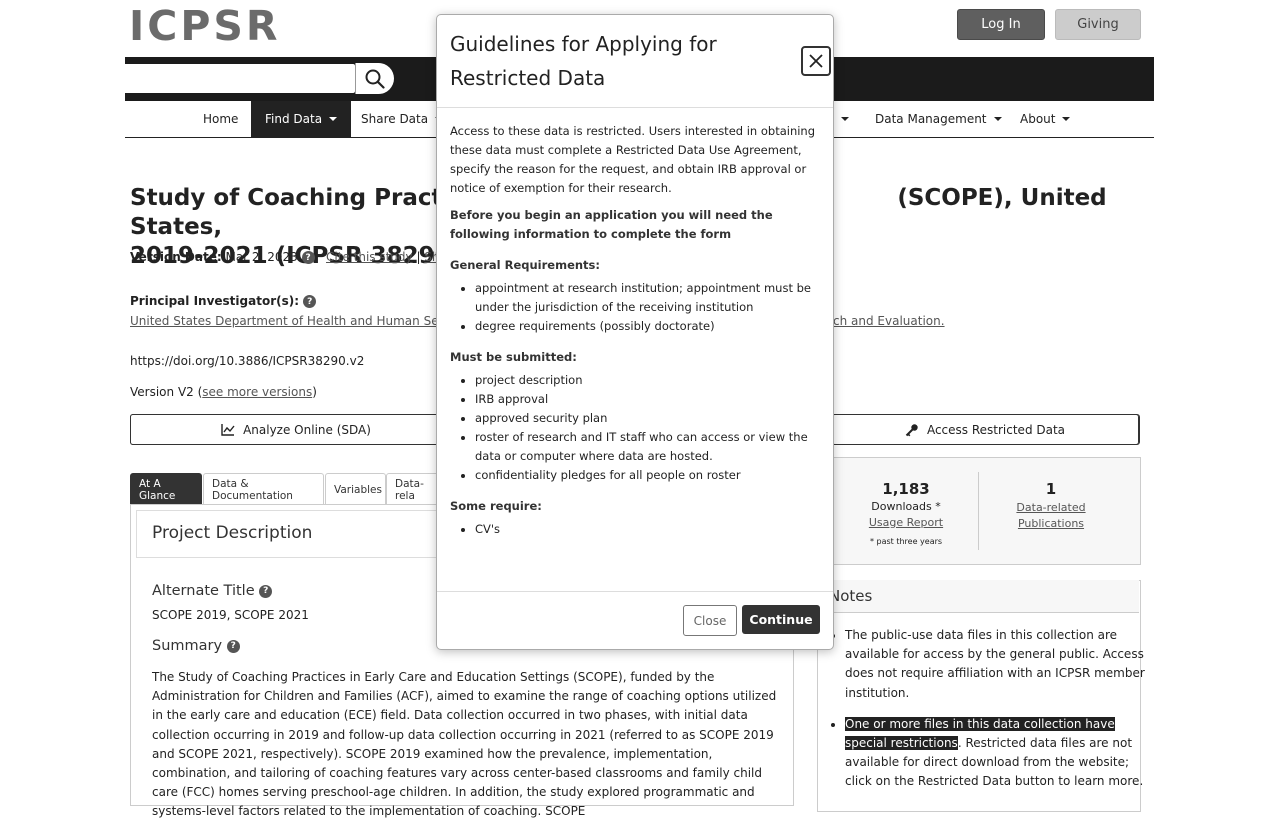  I want to click on pi-label-text: Principal Investigator(s):, so click(215, 301).